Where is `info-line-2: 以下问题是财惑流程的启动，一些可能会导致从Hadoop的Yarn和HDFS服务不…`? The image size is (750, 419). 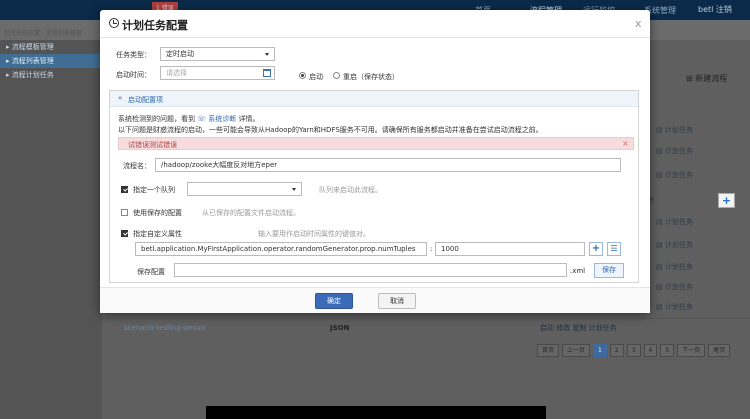 info-line-2: 以下问题是财惑流程的启动，一些可能会导致从Hadoop的Yarn和HDFS服务不… is located at coordinates (330, 130).